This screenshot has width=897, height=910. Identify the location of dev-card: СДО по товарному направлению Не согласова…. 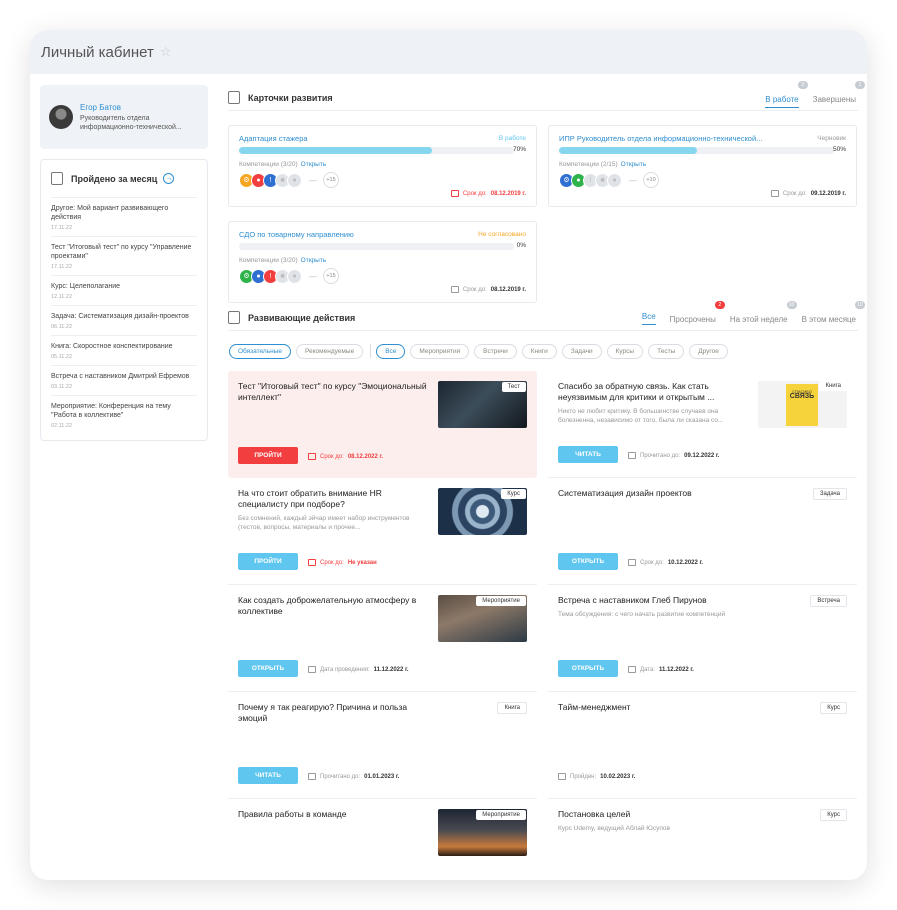
(382, 262).